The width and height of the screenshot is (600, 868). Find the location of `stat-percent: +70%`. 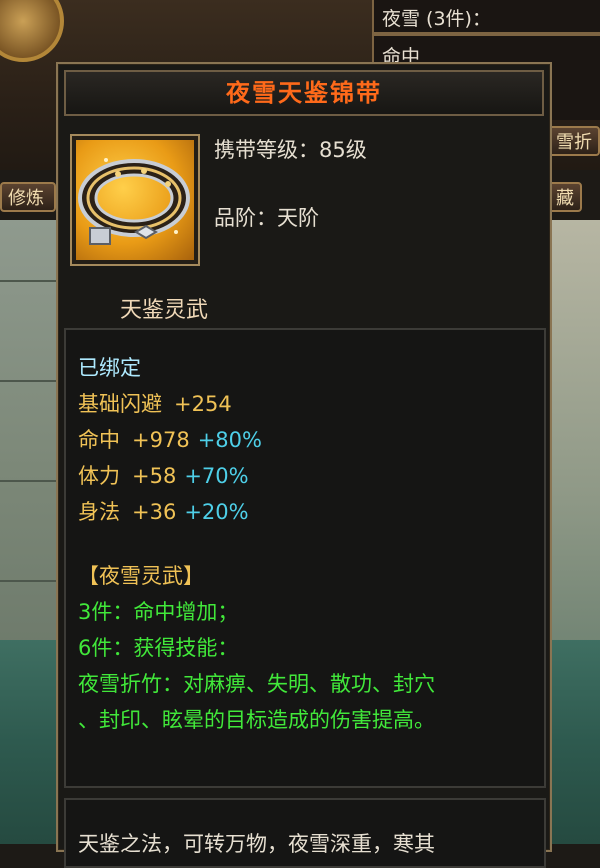

stat-percent: +70% is located at coordinates (216, 476).